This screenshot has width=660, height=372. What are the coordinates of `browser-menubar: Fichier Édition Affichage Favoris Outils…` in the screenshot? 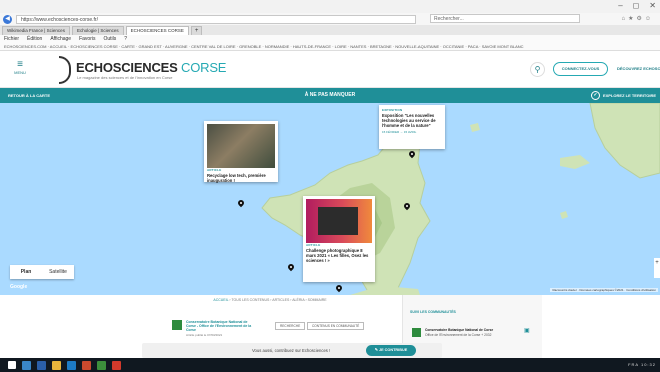 It's located at (330, 39).